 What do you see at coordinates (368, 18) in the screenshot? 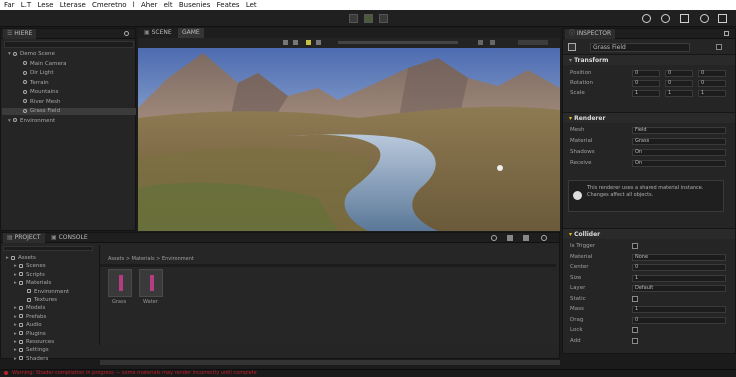
I see `pause-icon` at bounding box center [368, 18].